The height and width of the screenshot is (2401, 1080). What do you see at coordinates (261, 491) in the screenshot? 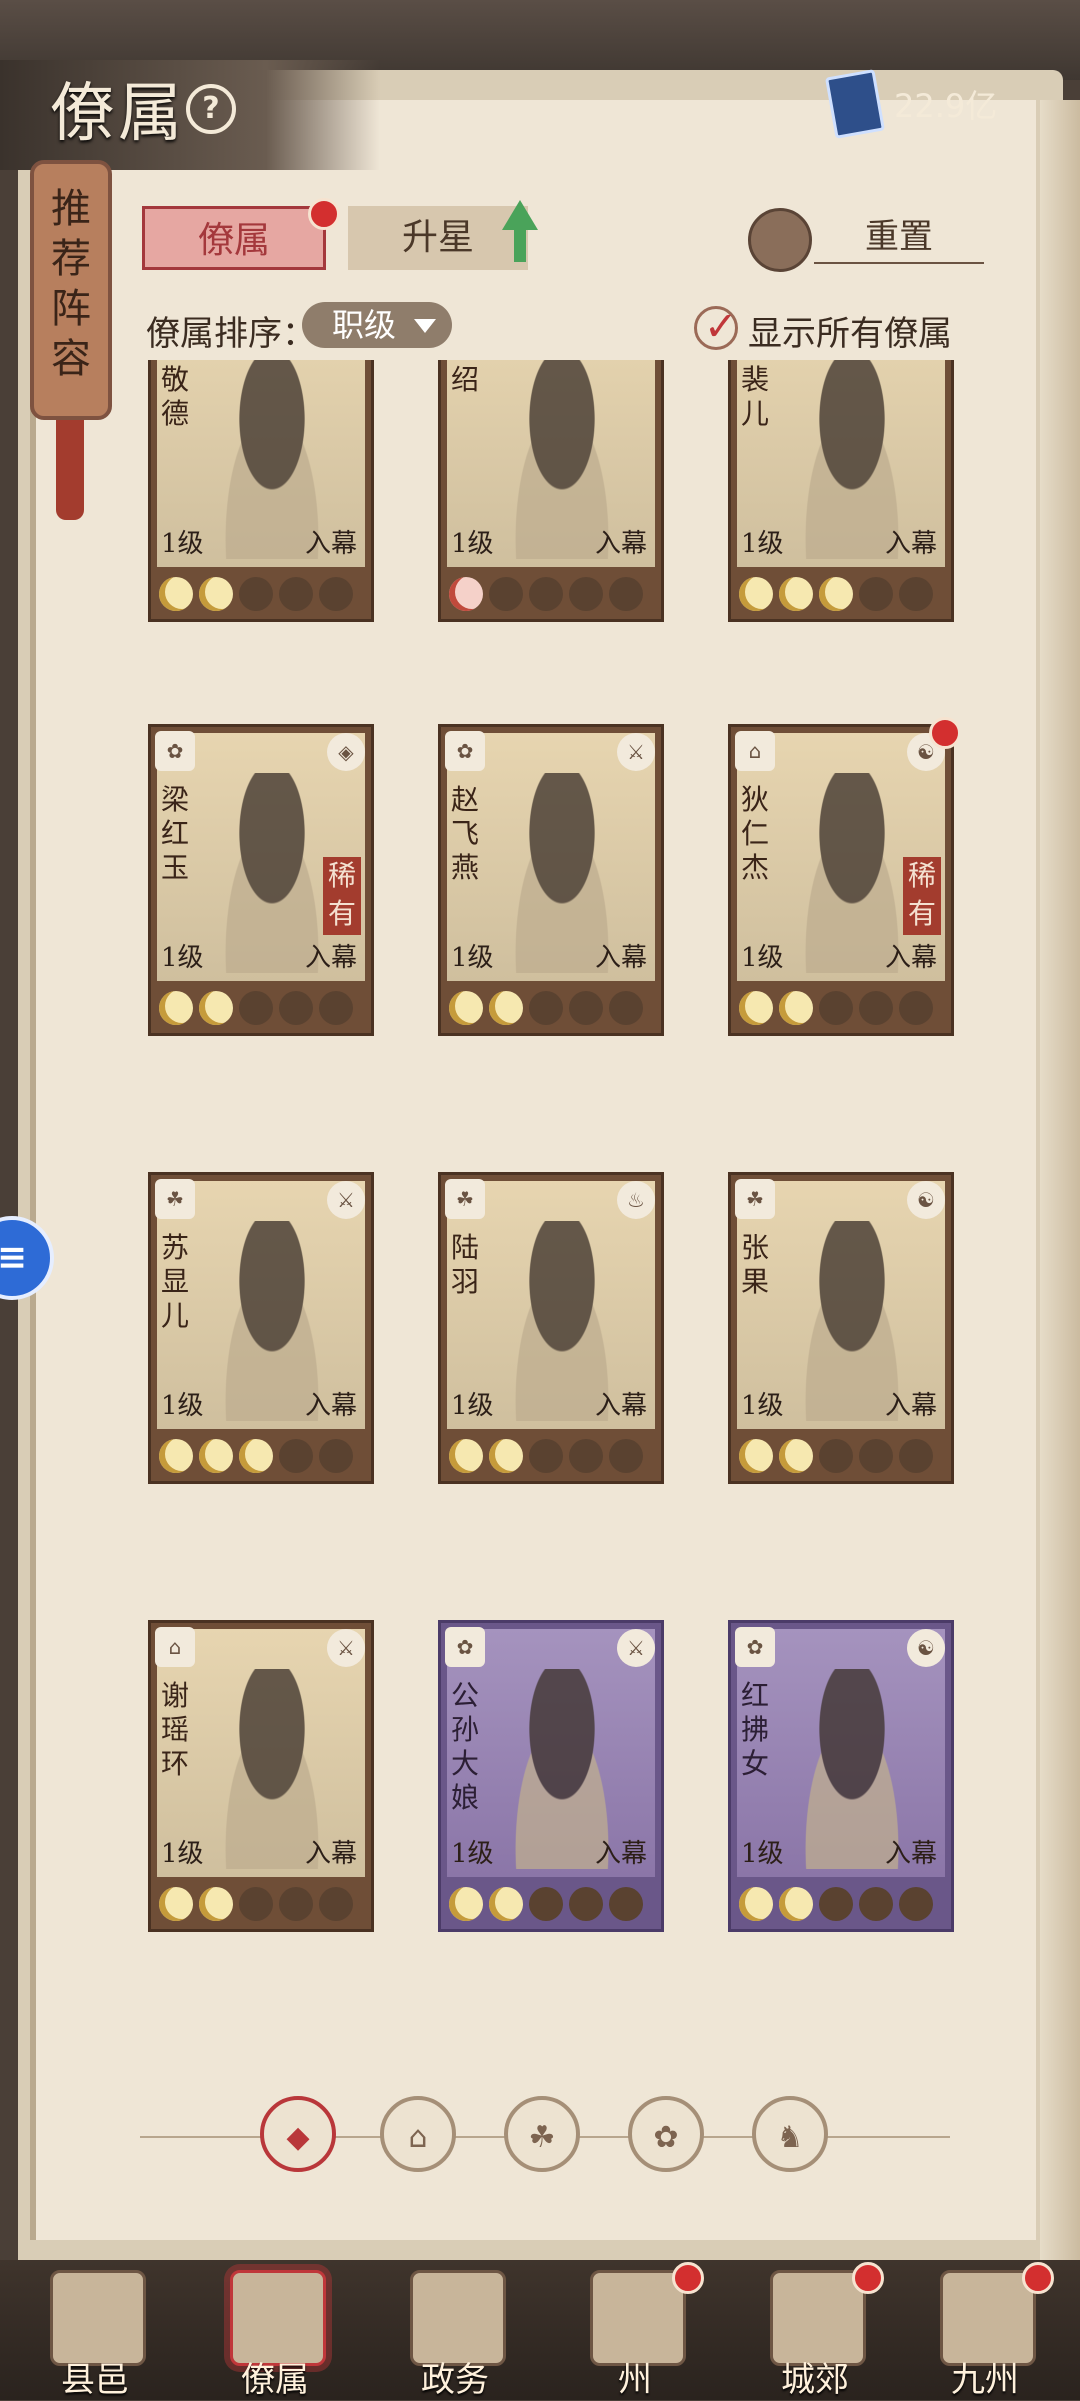
I see `retainer-card: 迟敬德 1级 入幕` at bounding box center [261, 491].